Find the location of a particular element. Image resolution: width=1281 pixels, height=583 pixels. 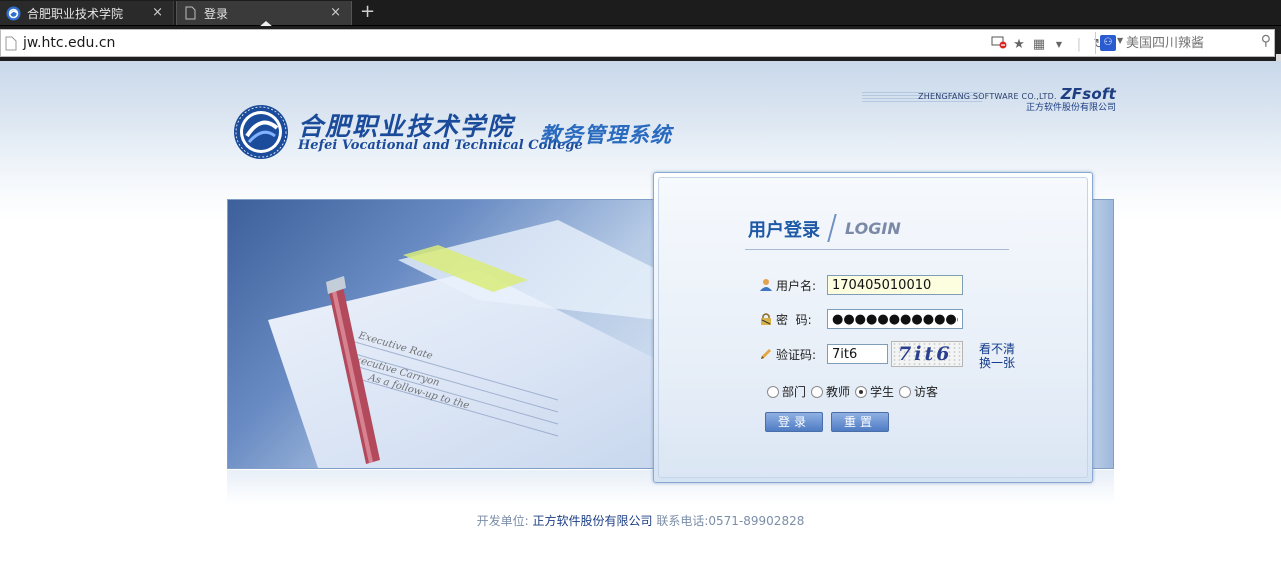

password-row: 密 码: is located at coordinates (785, 319).